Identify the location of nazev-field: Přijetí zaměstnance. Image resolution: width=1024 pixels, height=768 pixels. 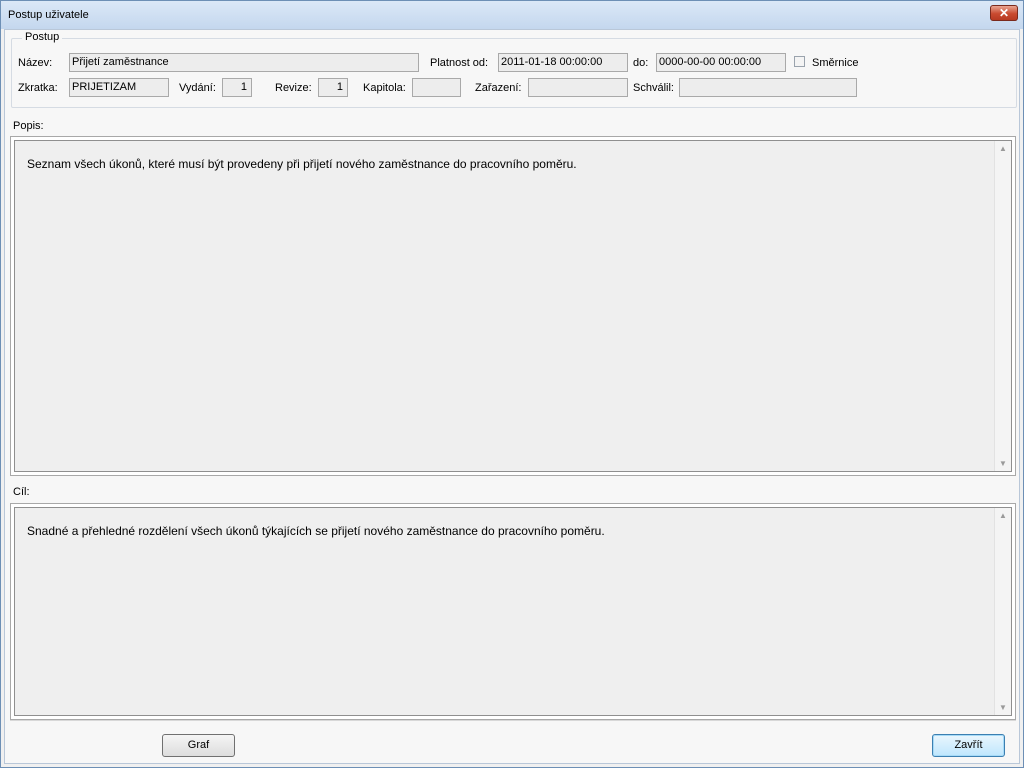
(244, 62).